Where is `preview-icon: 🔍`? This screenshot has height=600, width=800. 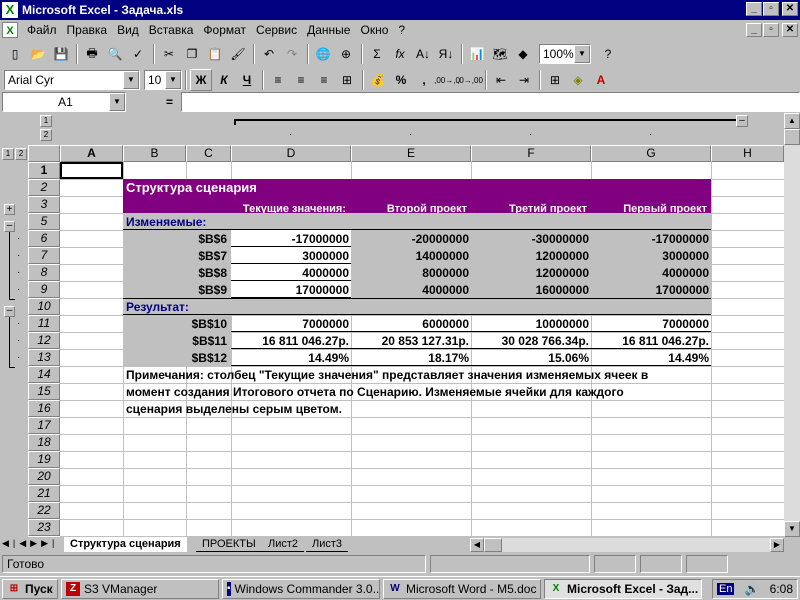 preview-icon: 🔍 is located at coordinates (115, 54).